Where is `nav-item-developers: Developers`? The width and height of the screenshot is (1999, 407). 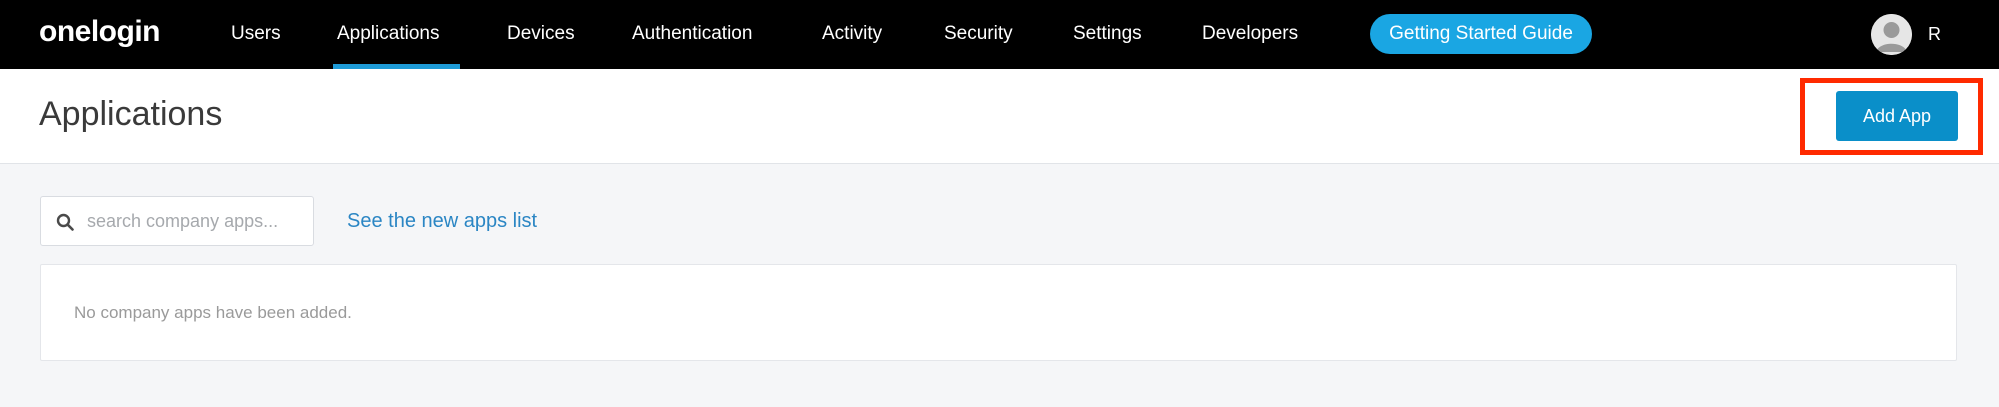 nav-item-developers: Developers is located at coordinates (1250, 34).